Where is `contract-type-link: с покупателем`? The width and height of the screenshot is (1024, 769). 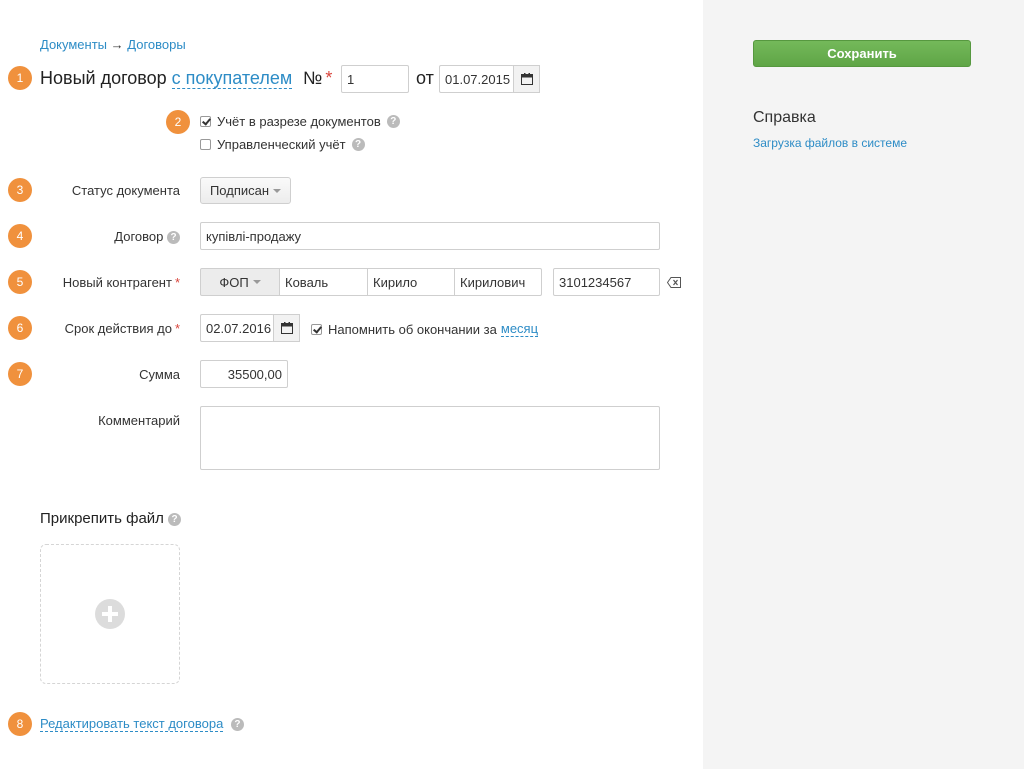 contract-type-link: с покупателем is located at coordinates (232, 78).